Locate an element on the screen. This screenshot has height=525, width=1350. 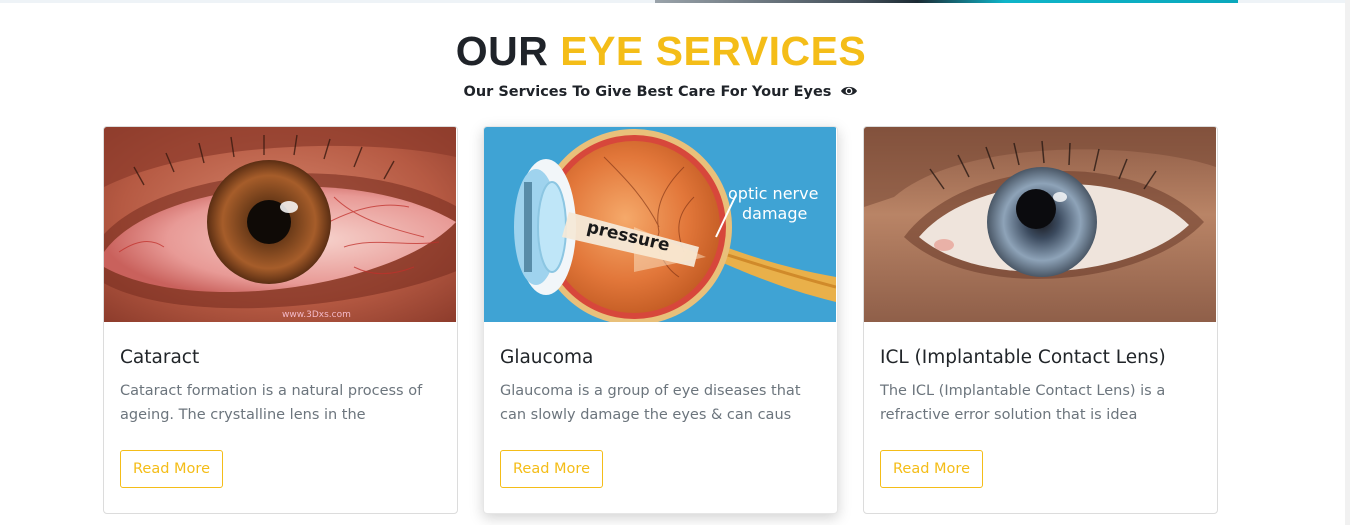
icl-image is located at coordinates (1040, 224).